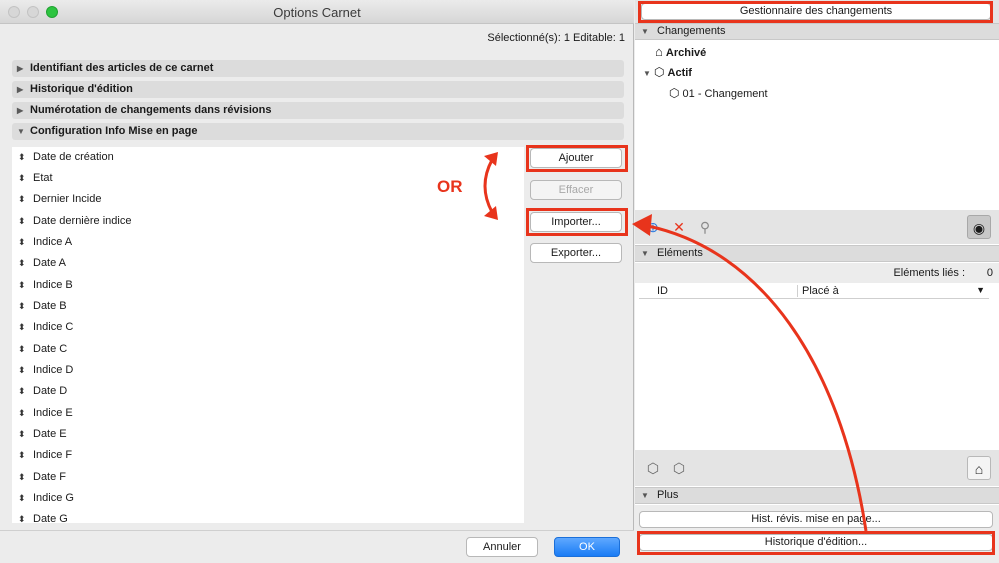 This screenshot has height=563, width=999. What do you see at coordinates (576, 158) in the screenshot?
I see `add-button: Ajouter` at bounding box center [576, 158].